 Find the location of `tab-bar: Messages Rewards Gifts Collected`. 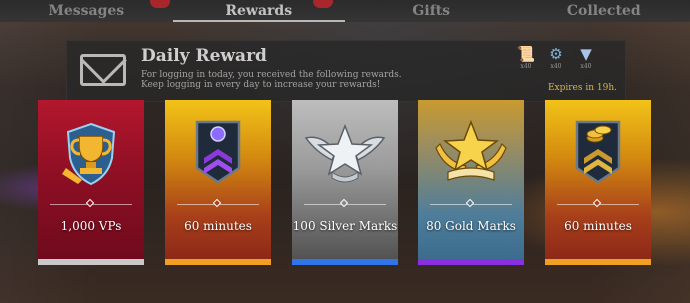

tab-bar: Messages Rewards Gifts Collected is located at coordinates (345, 11).